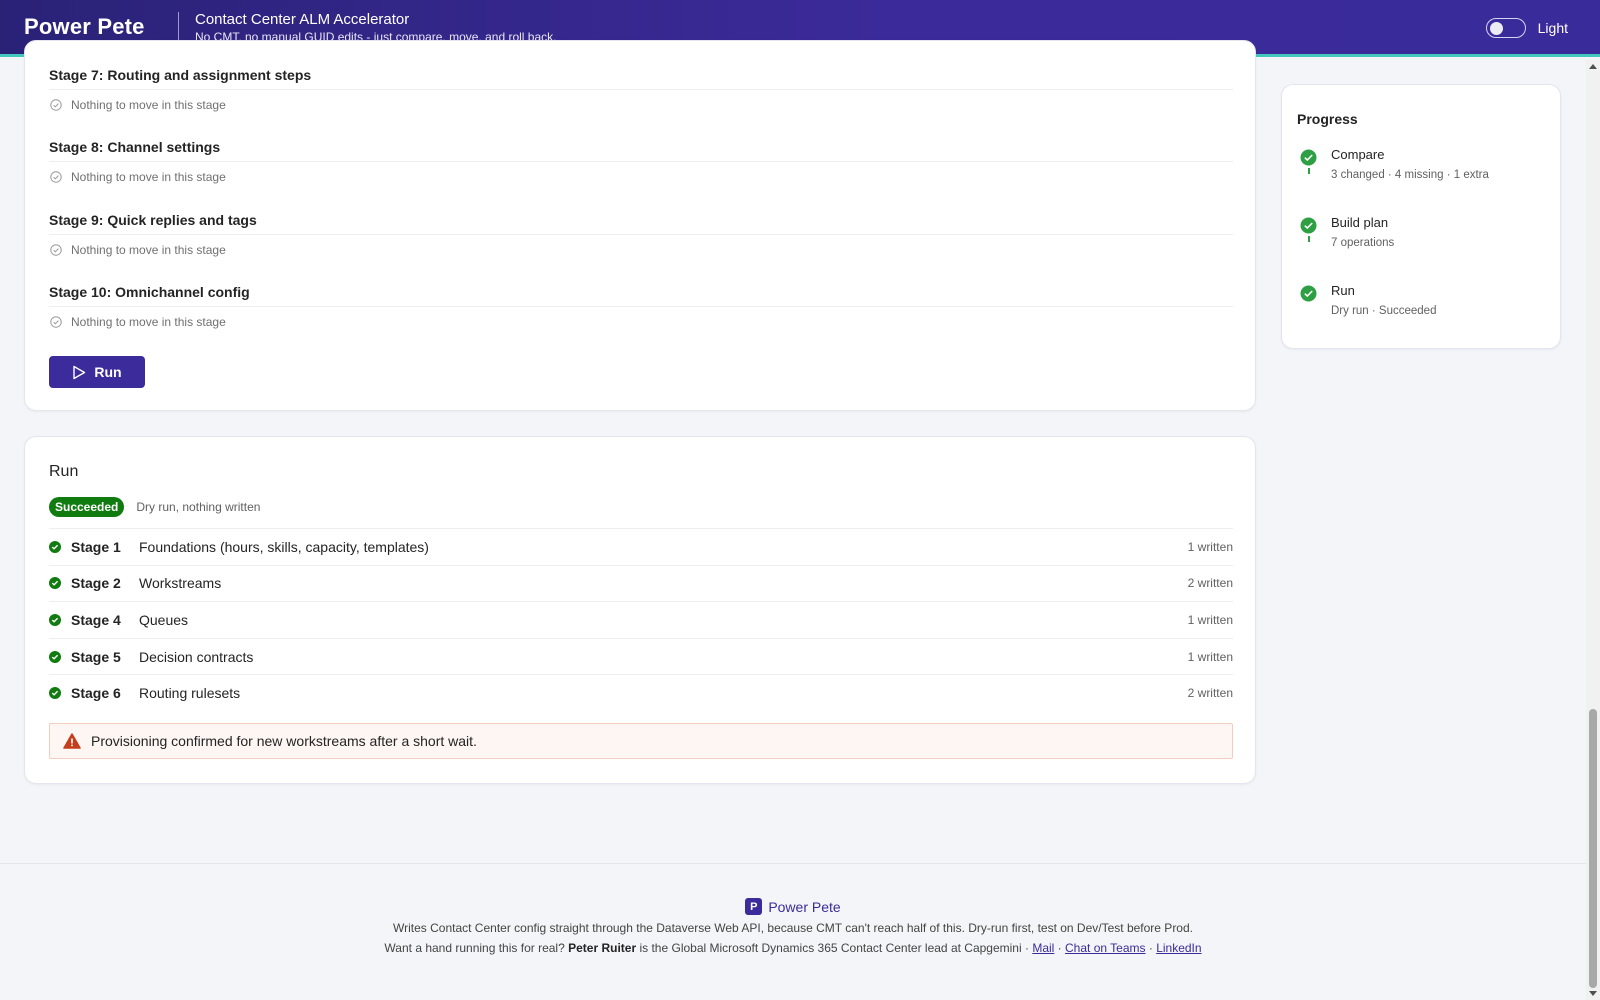 The width and height of the screenshot is (1600, 1000). Describe the element at coordinates (180, 583) in the screenshot. I see `run-row-desc: Workstreams` at that location.